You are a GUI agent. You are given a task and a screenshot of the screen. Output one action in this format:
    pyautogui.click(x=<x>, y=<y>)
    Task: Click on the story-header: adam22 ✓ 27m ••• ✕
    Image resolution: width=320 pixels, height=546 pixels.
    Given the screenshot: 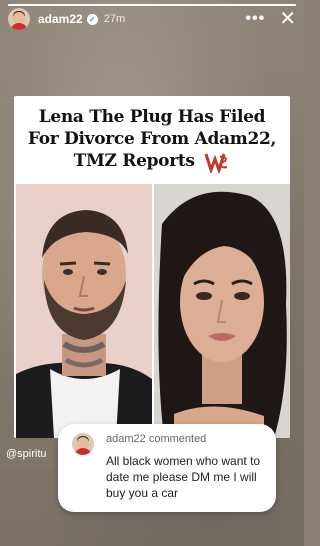 What is the action you would take?
    pyautogui.click(x=152, y=19)
    